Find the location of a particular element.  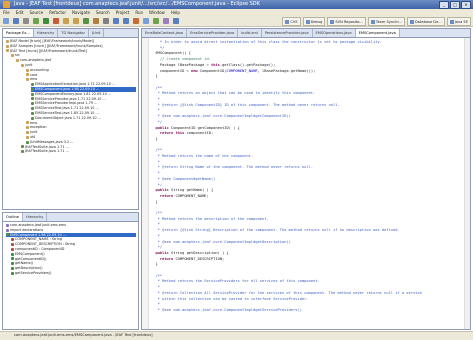

task-icon is located at coordinates (166, 21).